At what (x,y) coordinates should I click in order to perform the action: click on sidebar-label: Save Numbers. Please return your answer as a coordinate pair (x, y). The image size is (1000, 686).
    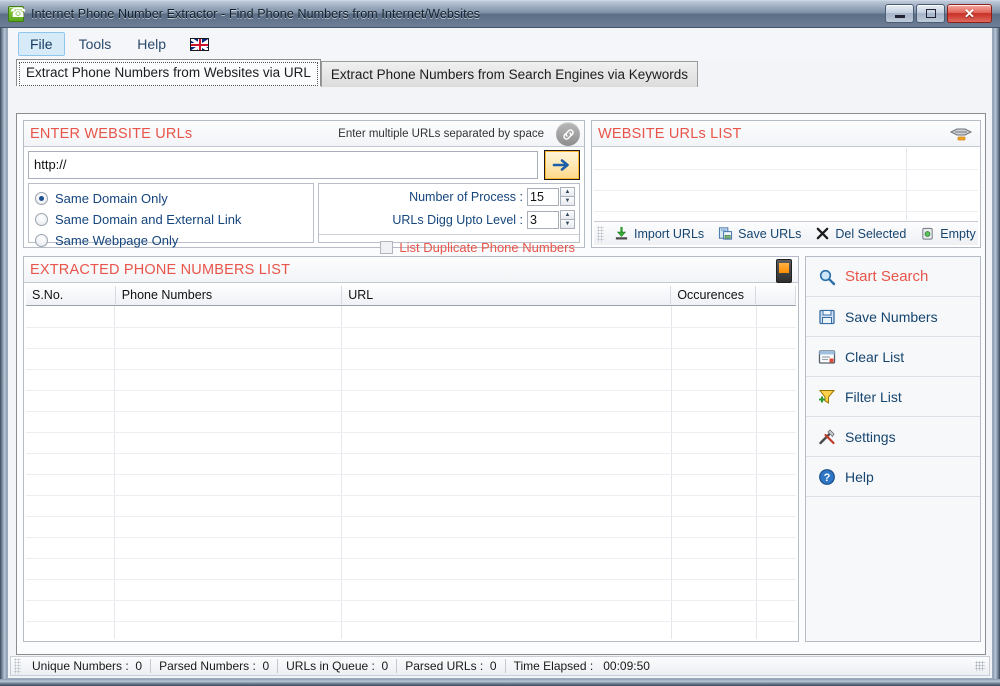
    Looking at the image, I should click on (891, 316).